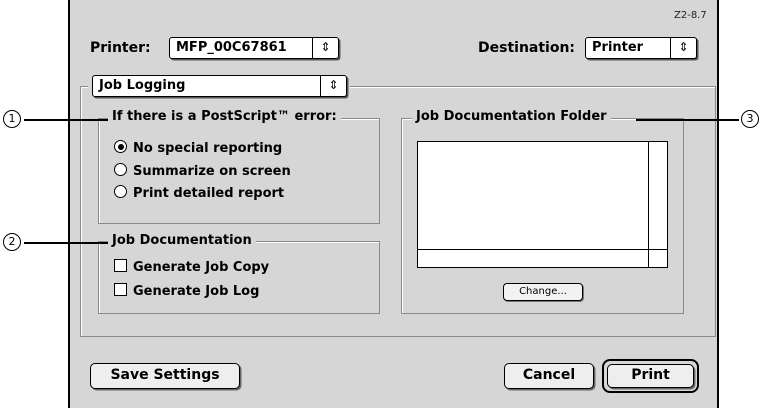 This screenshot has width=762, height=408. Describe the element at coordinates (527, 48) in the screenshot. I see `destination-label: Destination:` at that location.